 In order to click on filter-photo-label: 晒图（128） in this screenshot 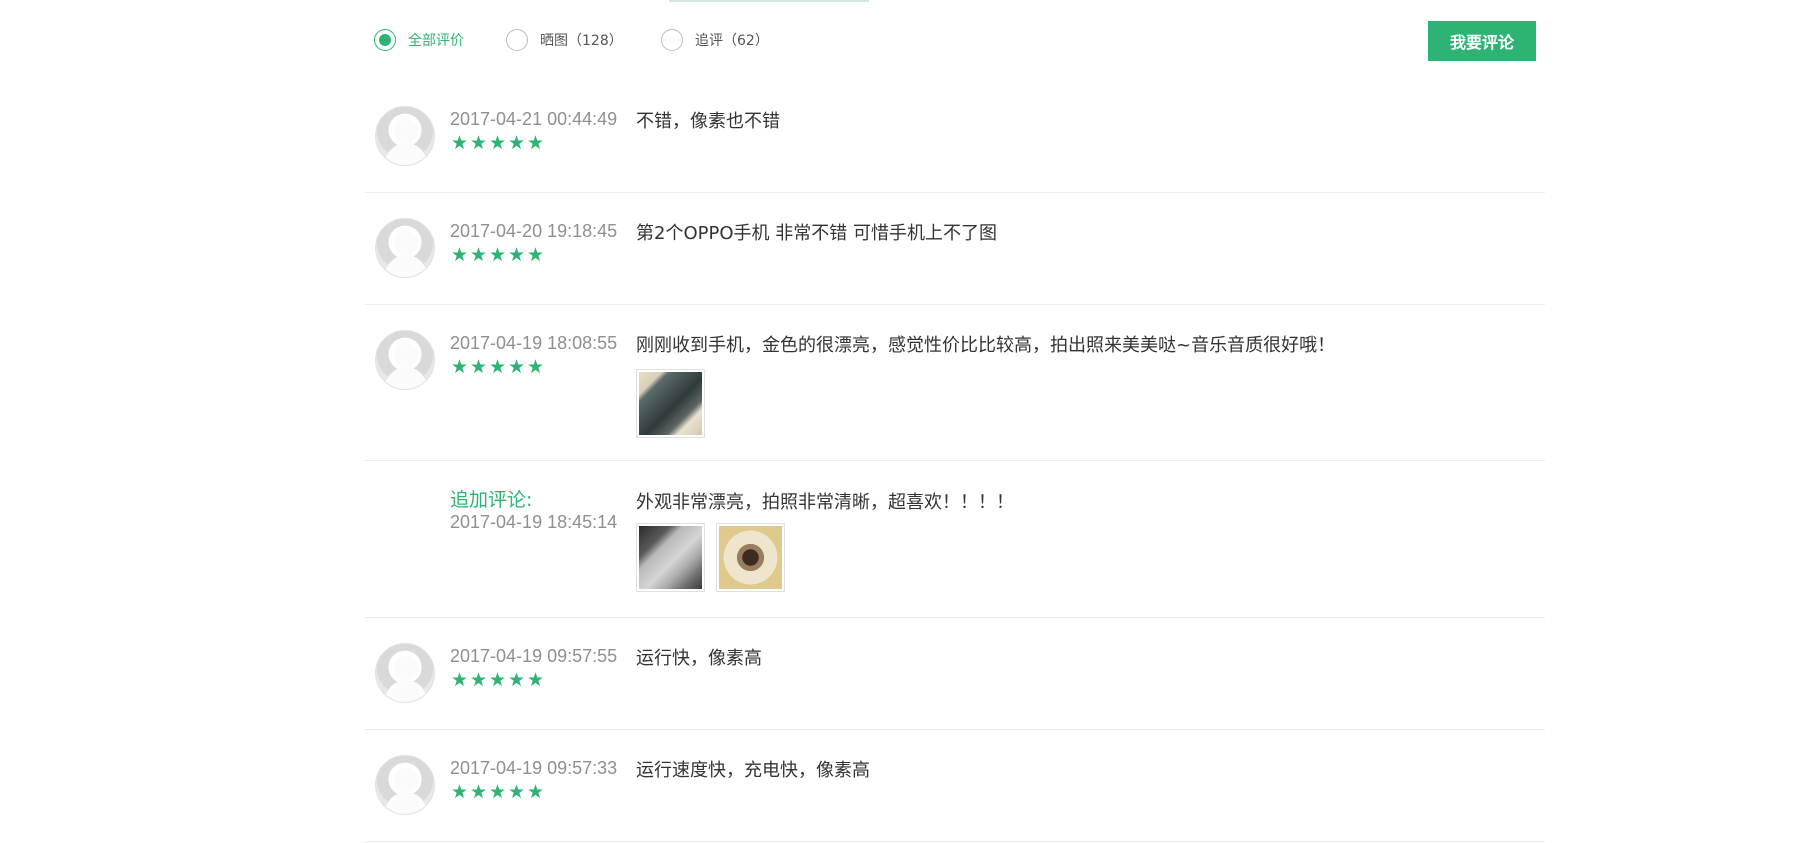, I will do `click(581, 41)`.